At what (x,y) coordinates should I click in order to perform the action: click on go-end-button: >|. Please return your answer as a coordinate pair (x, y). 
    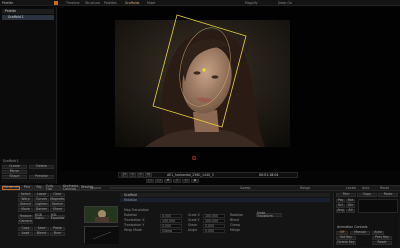
    Looking at the image, I should click on (148, 175).